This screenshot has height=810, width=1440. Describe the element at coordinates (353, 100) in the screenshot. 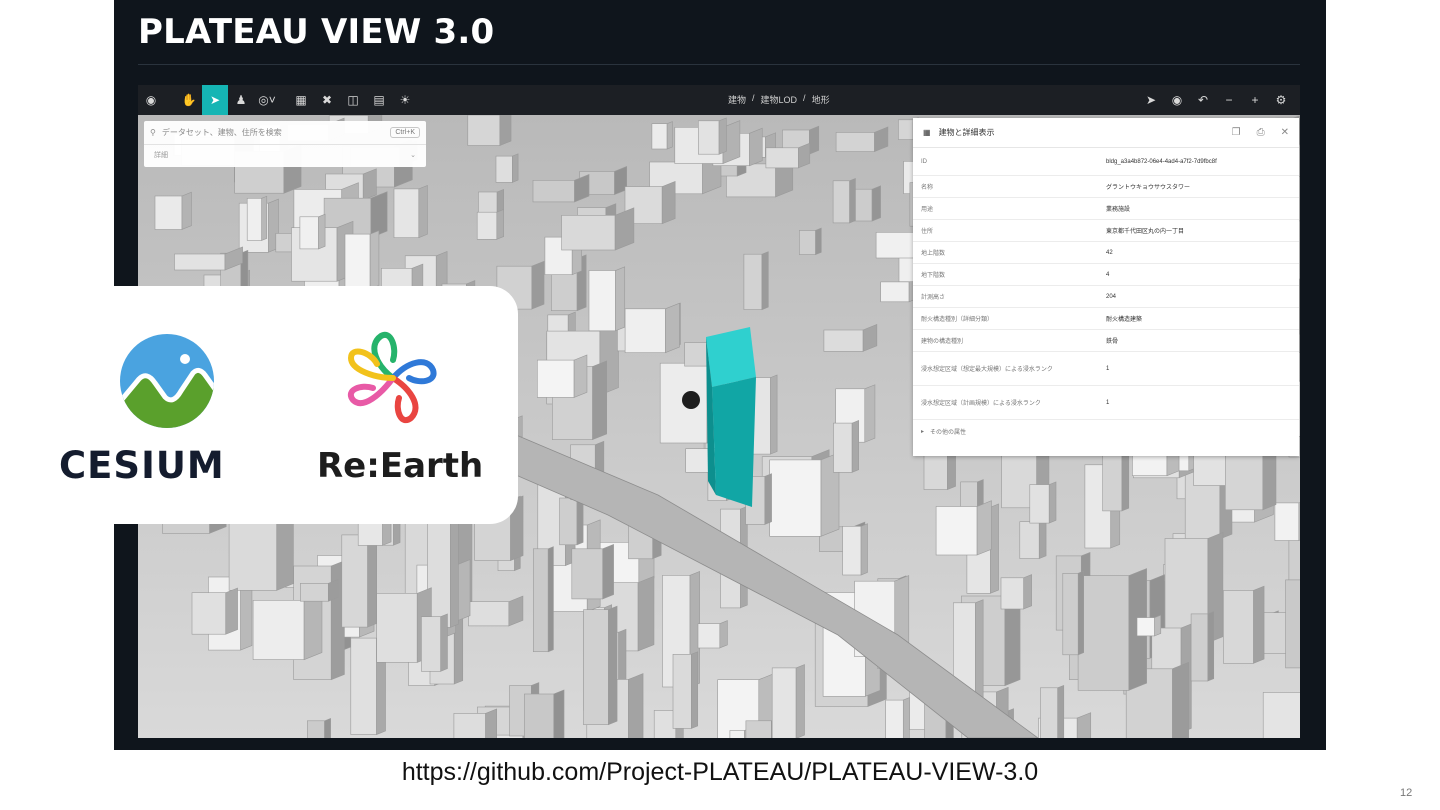

I see `compare-icon: ◫` at that location.